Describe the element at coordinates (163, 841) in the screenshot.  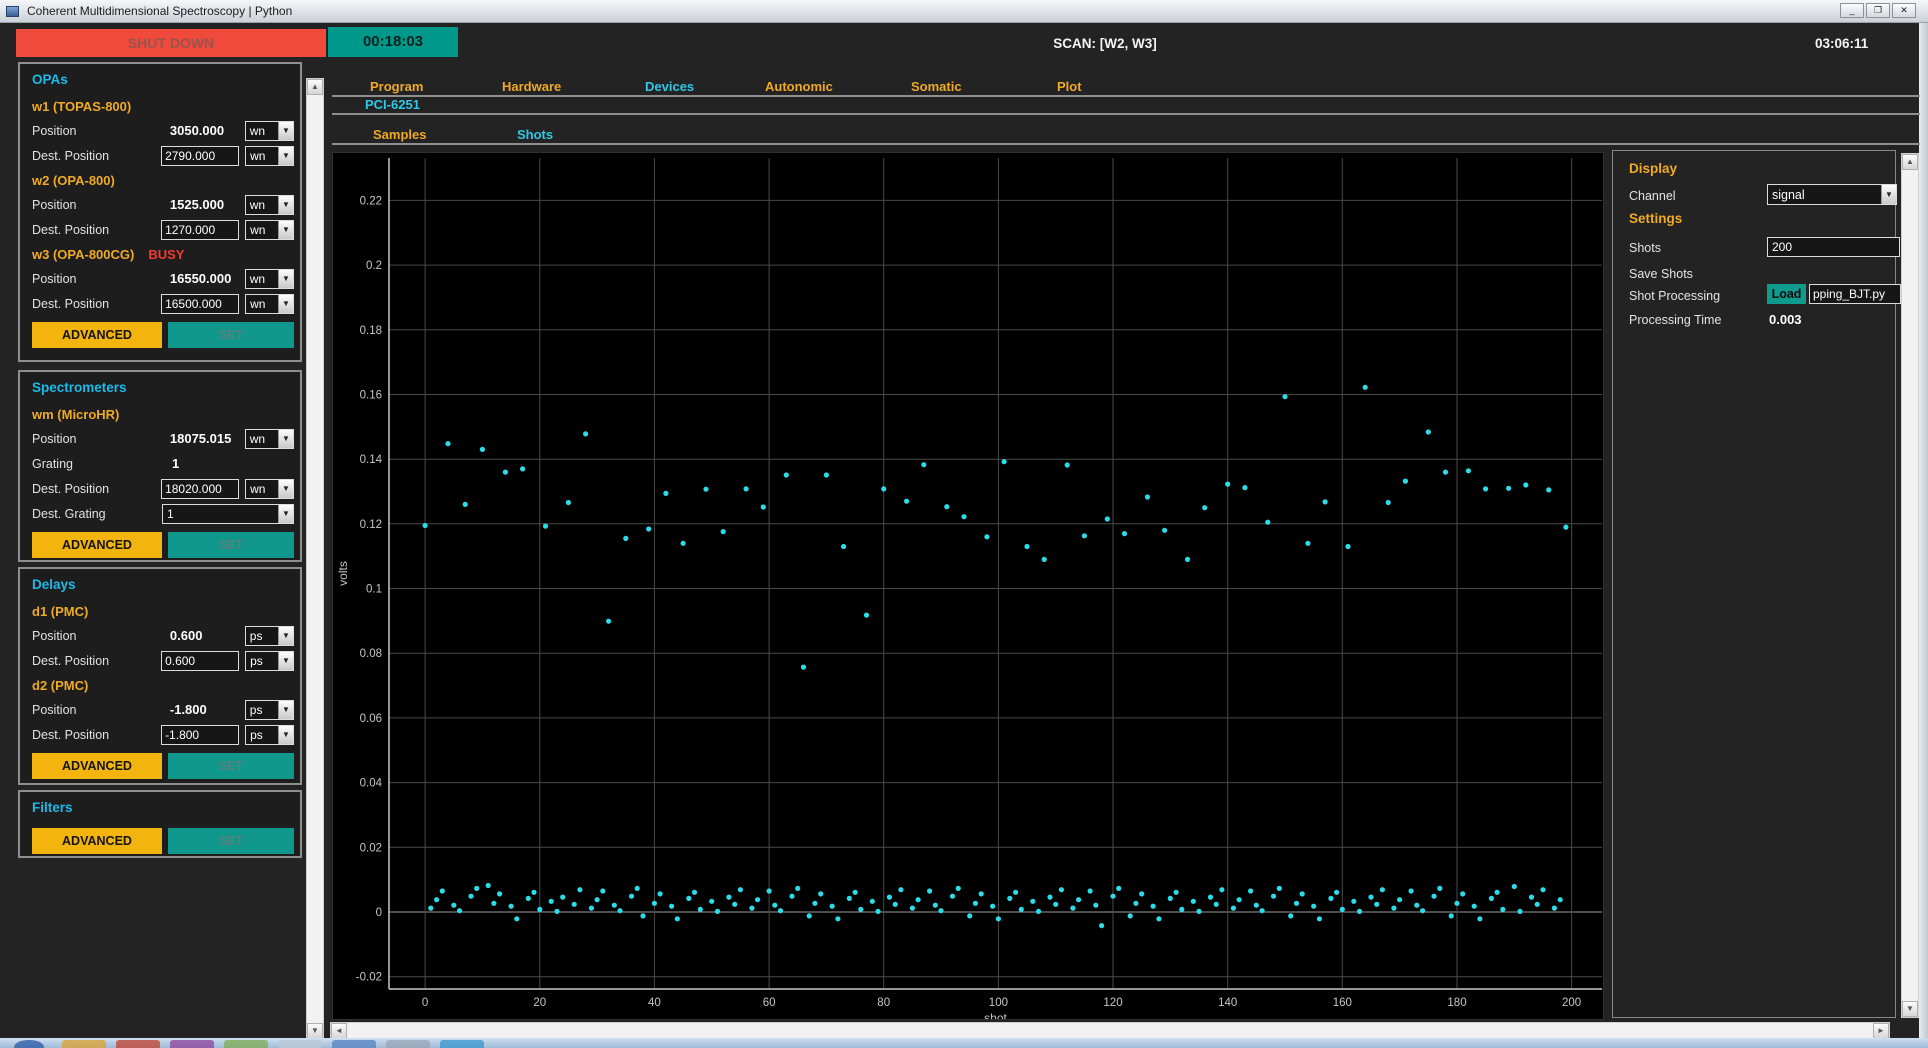
I see `section-buttons: ADVANCED SET` at that location.